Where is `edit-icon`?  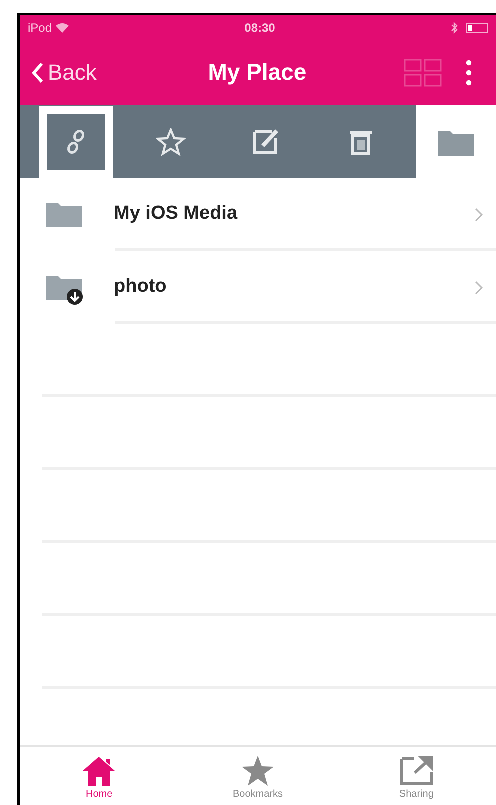 edit-icon is located at coordinates (266, 142).